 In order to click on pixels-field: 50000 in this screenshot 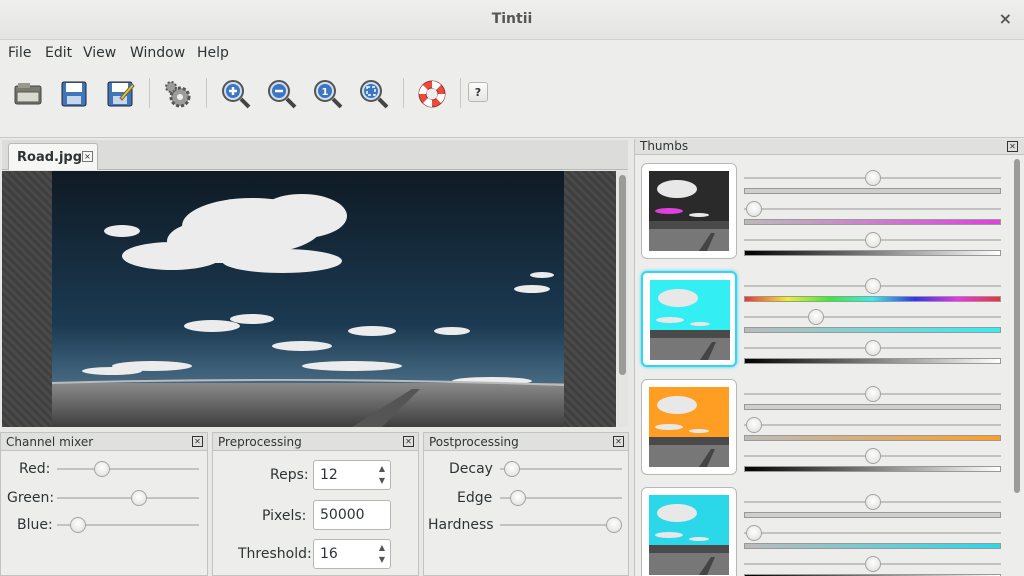, I will do `click(352, 515)`.